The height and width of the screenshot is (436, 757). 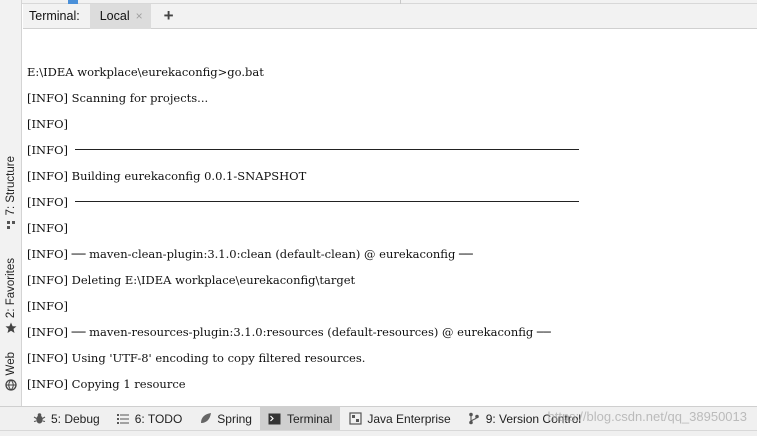 I want to click on favorites-label: 2: Favorites, so click(x=11, y=288).